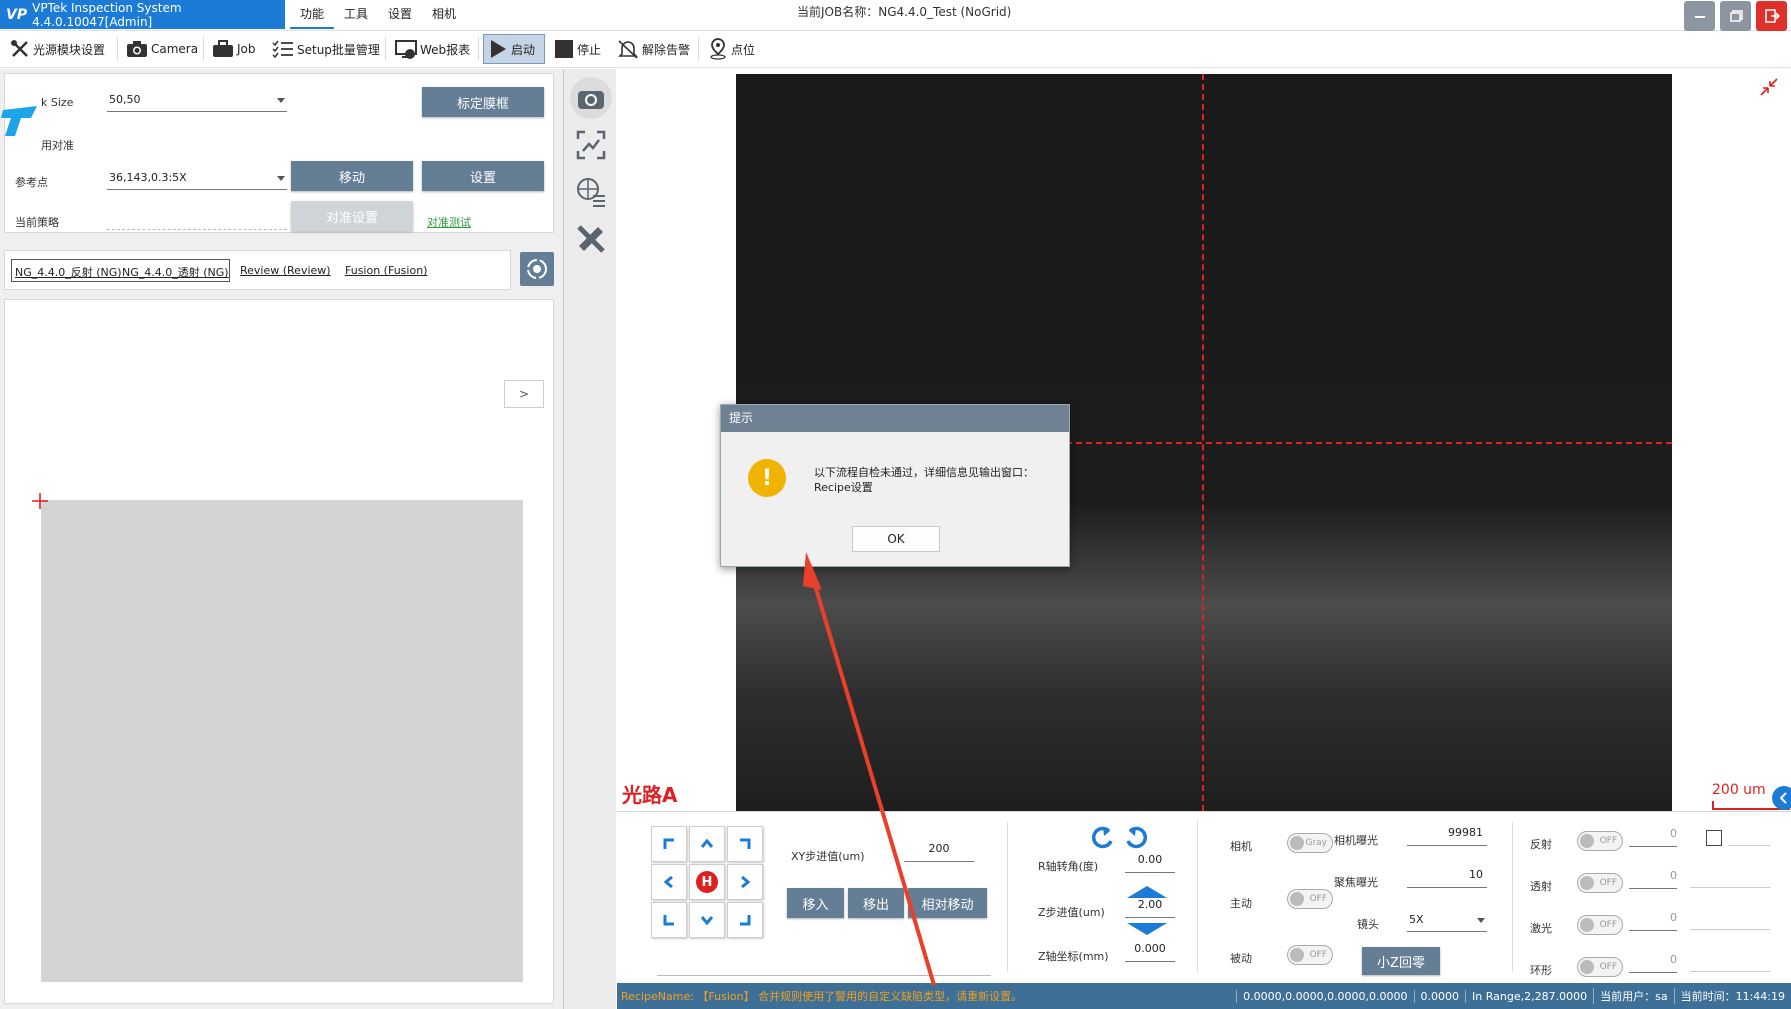  Describe the element at coordinates (653, 49) in the screenshot. I see `clear-alarm-button: 解除告警` at that location.